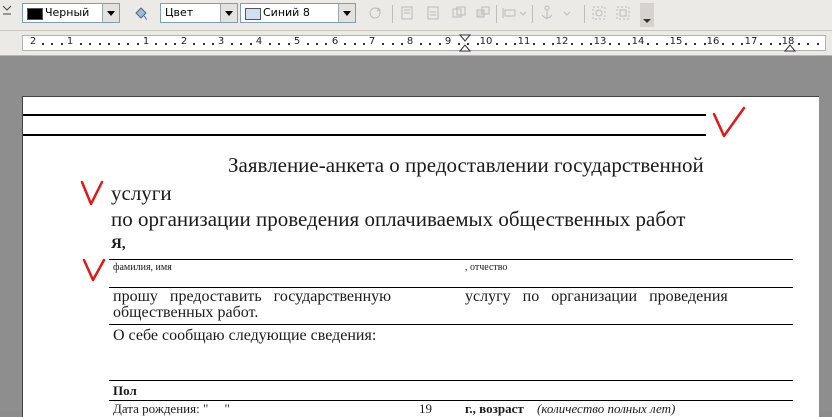 This screenshot has height=417, width=832. I want to click on rotate-icon, so click(375, 13).